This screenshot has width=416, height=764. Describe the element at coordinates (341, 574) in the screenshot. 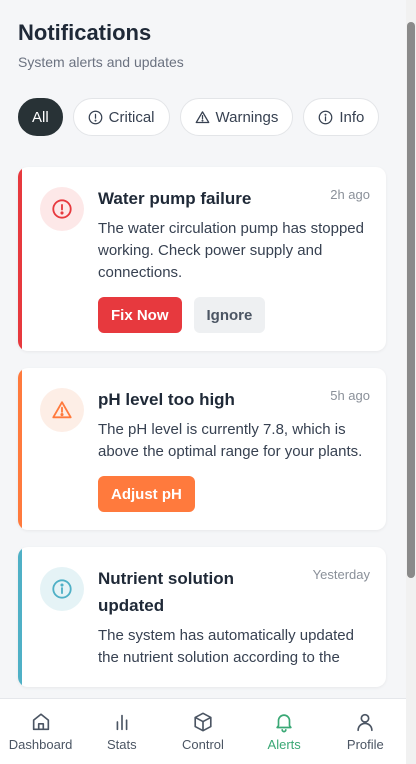

I see `notification-time: Yesterday` at that location.